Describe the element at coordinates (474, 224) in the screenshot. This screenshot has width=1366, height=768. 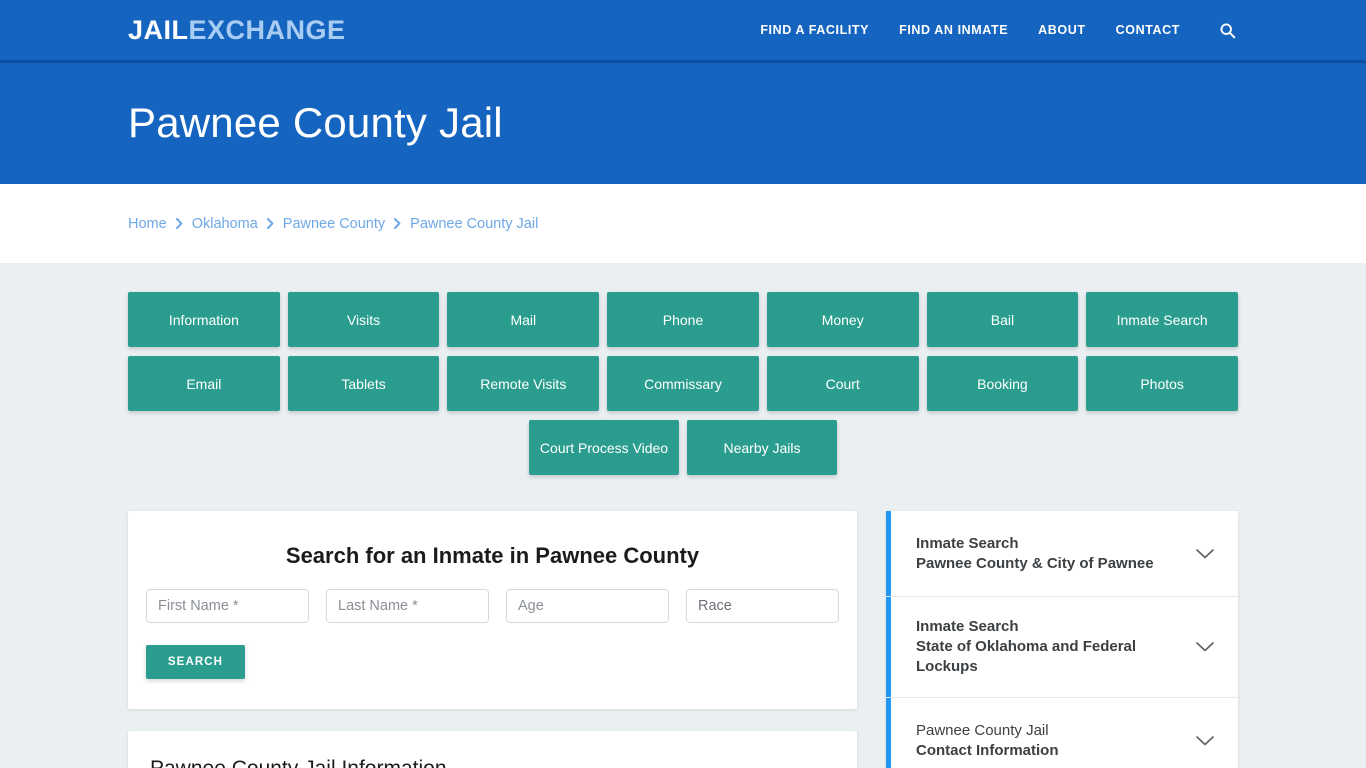
I see `breadcrumb-item-pawnee-county-jail: Pawnee County Jail` at that location.